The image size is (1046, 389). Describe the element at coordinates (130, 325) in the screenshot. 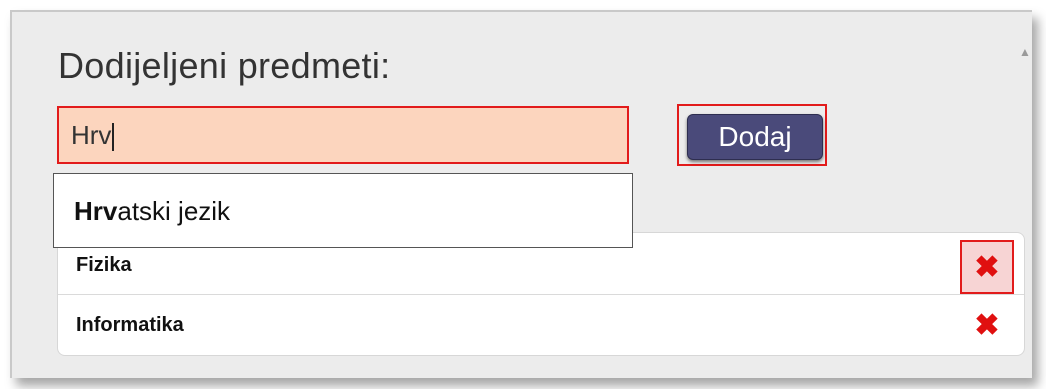

I see `subject-label: Informatika` at that location.